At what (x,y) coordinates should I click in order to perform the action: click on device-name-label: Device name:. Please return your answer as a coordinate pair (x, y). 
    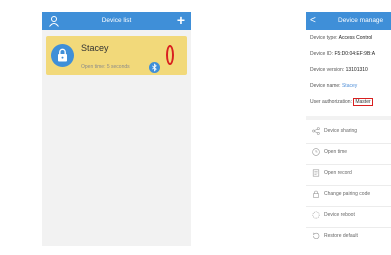
    Looking at the image, I should click on (326, 86).